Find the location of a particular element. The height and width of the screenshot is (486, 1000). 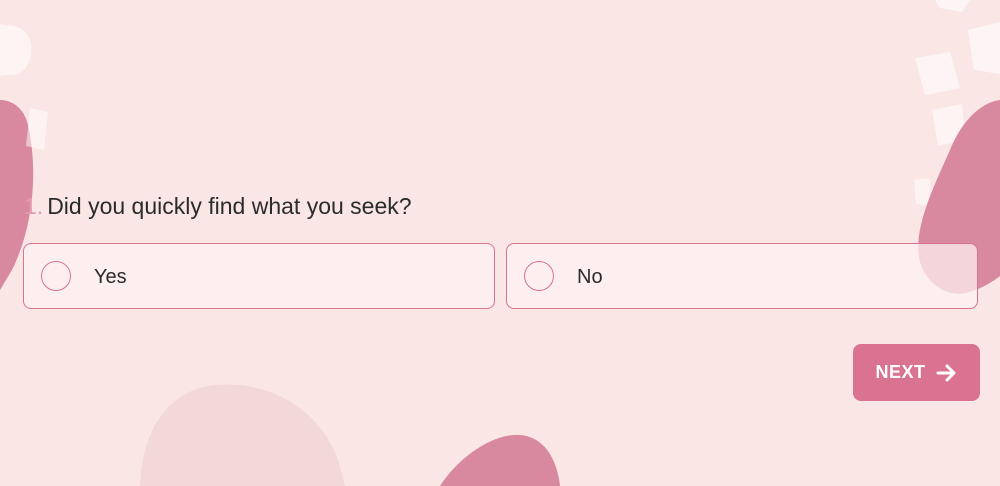

option-label-yes: Yes is located at coordinates (110, 277).